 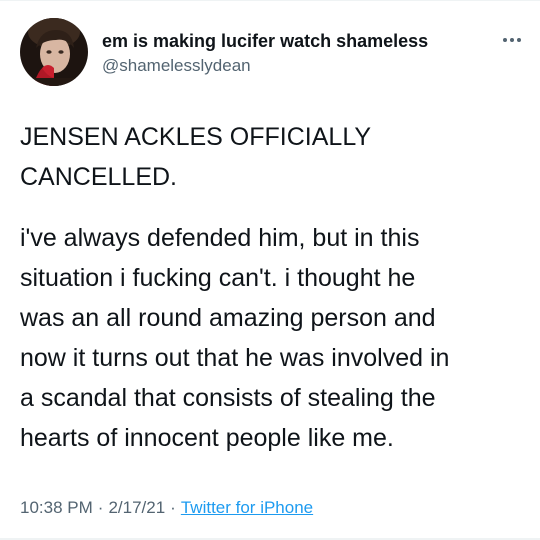 I want to click on author-display-name: em is making lucifer watch shameless, so click(x=265, y=41).